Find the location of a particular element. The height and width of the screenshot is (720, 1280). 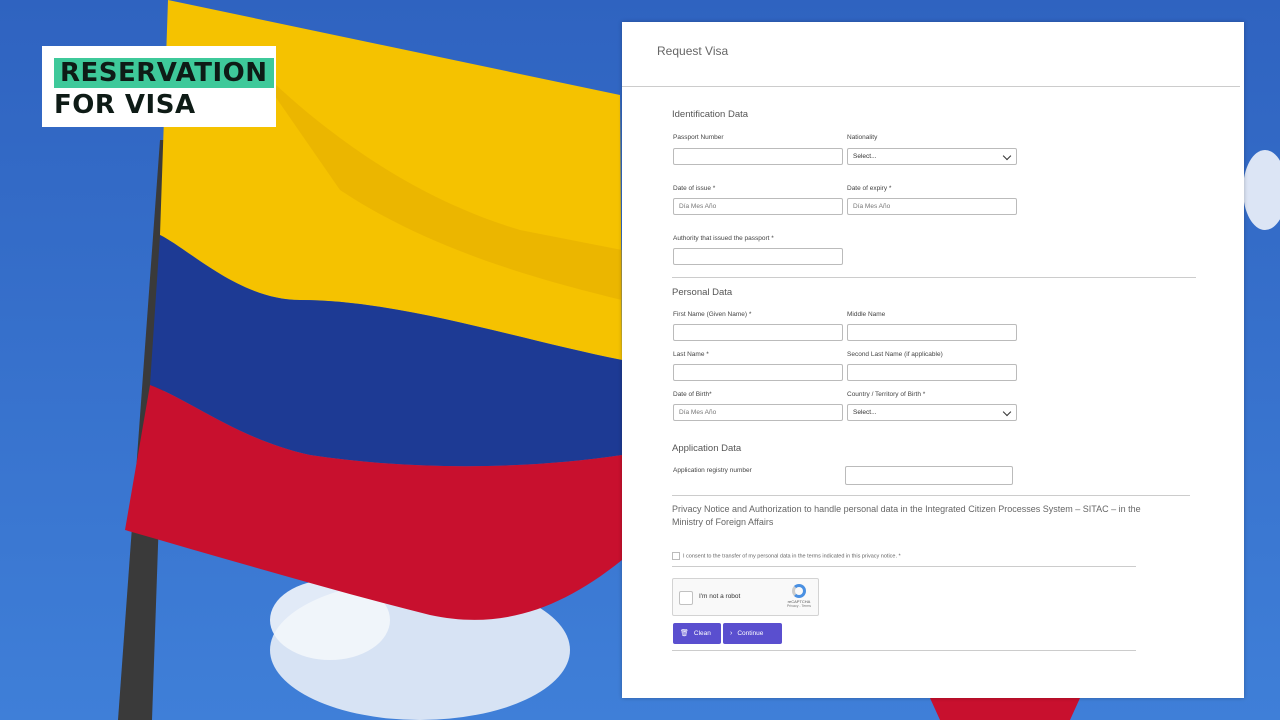

recaptcha-checkbox is located at coordinates (686, 598).